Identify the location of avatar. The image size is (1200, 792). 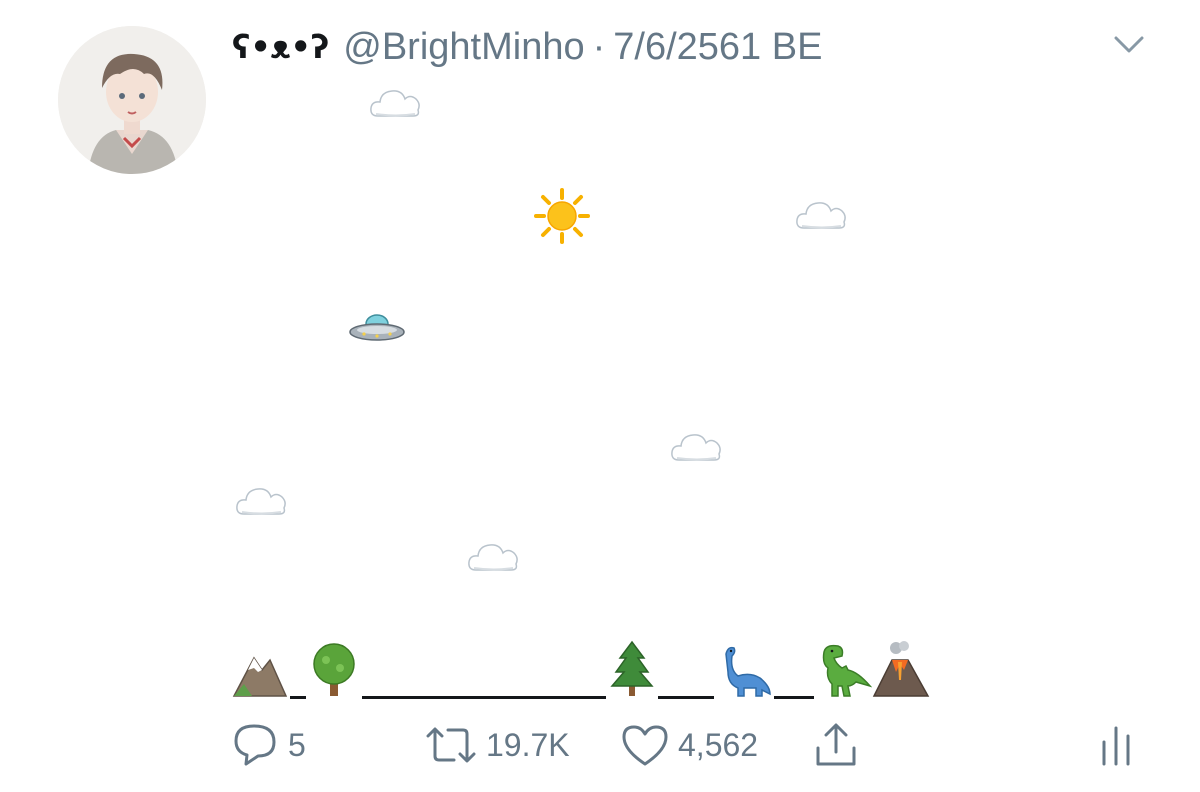
(132, 100).